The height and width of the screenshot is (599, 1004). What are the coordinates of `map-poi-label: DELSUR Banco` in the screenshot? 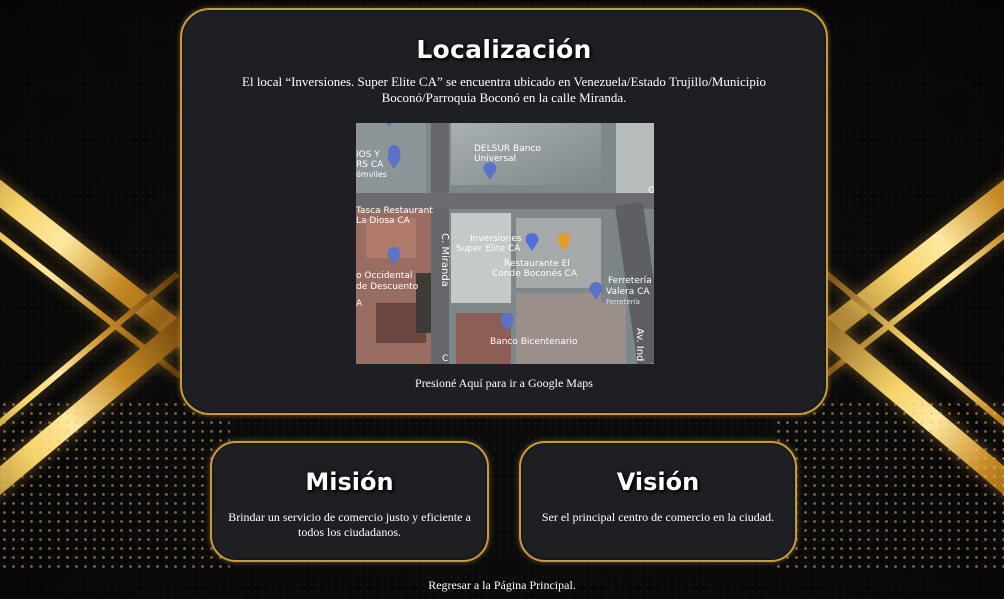 It's located at (507, 149).